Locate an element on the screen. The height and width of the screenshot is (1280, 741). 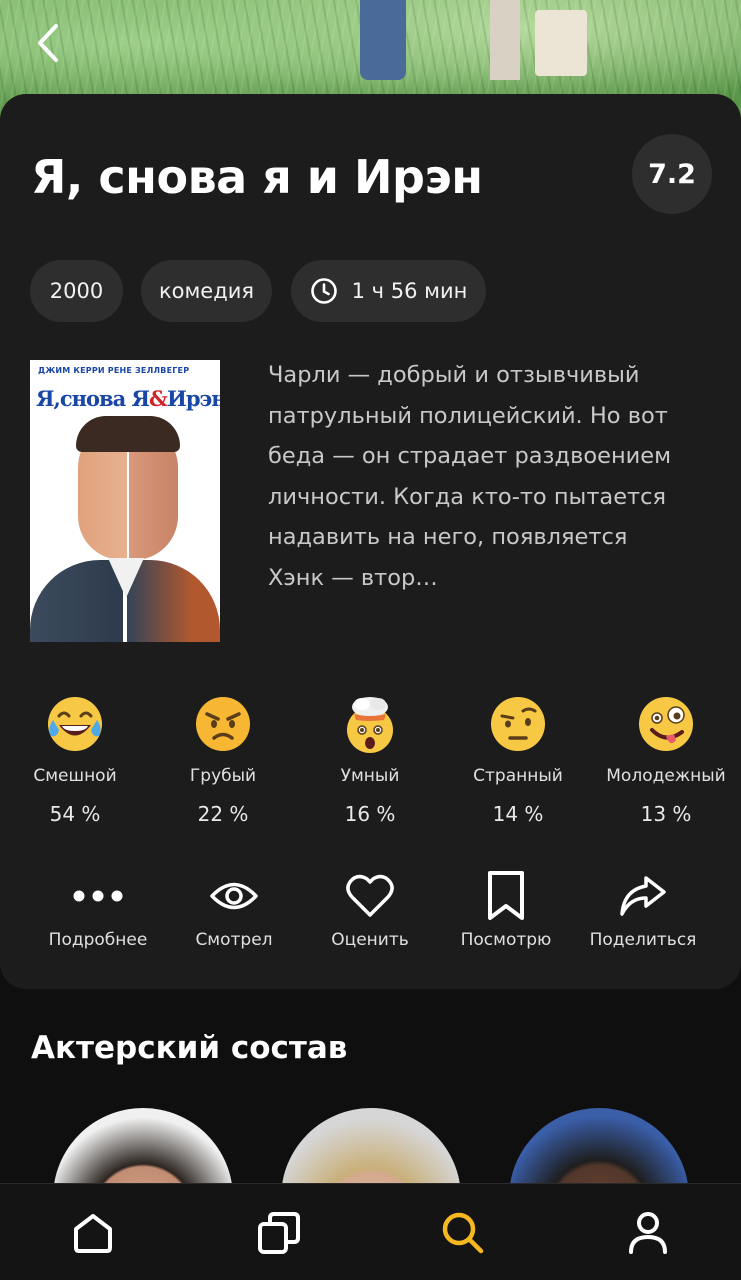
reaction-label: Смешной is located at coordinates (75, 776).